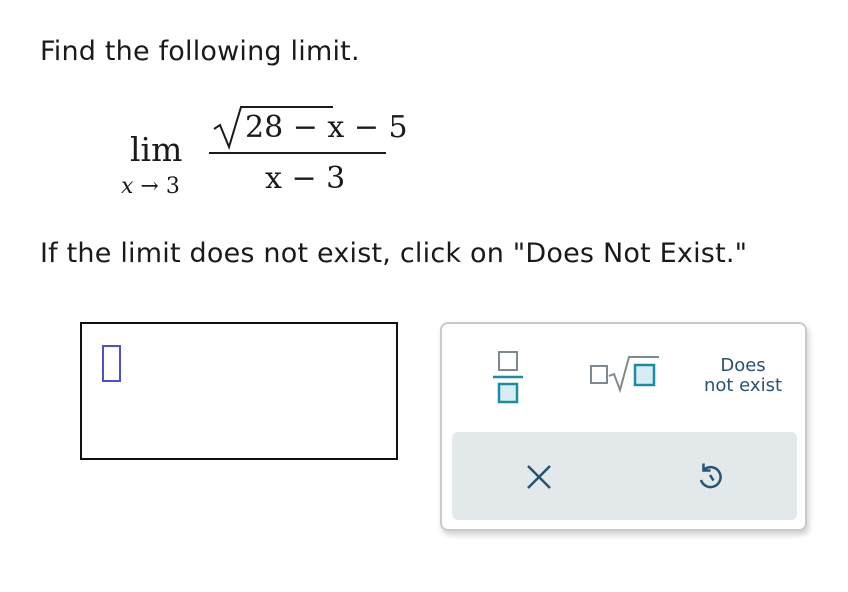 This screenshot has width=848, height=592. I want to click on lim-subscript: x → 3, so click(150, 186).